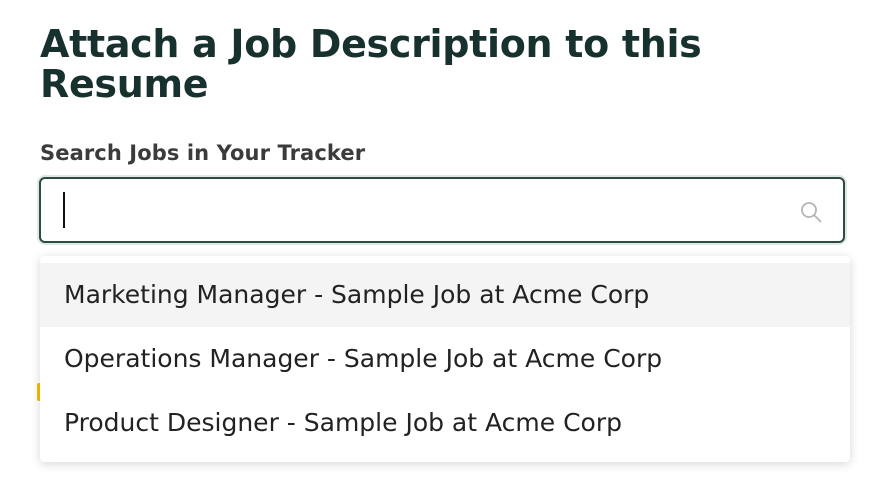 The width and height of the screenshot is (886, 496). I want to click on search-input, so click(423, 211).